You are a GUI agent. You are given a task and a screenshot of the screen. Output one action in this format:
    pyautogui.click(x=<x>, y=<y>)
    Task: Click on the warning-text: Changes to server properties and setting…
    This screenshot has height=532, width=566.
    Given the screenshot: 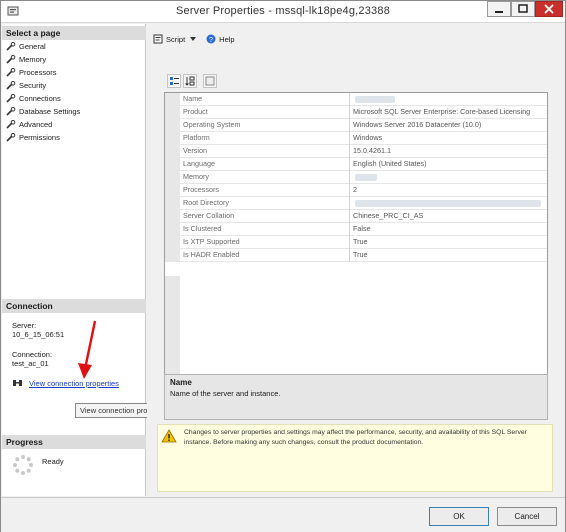 What is the action you would take?
    pyautogui.click(x=355, y=437)
    